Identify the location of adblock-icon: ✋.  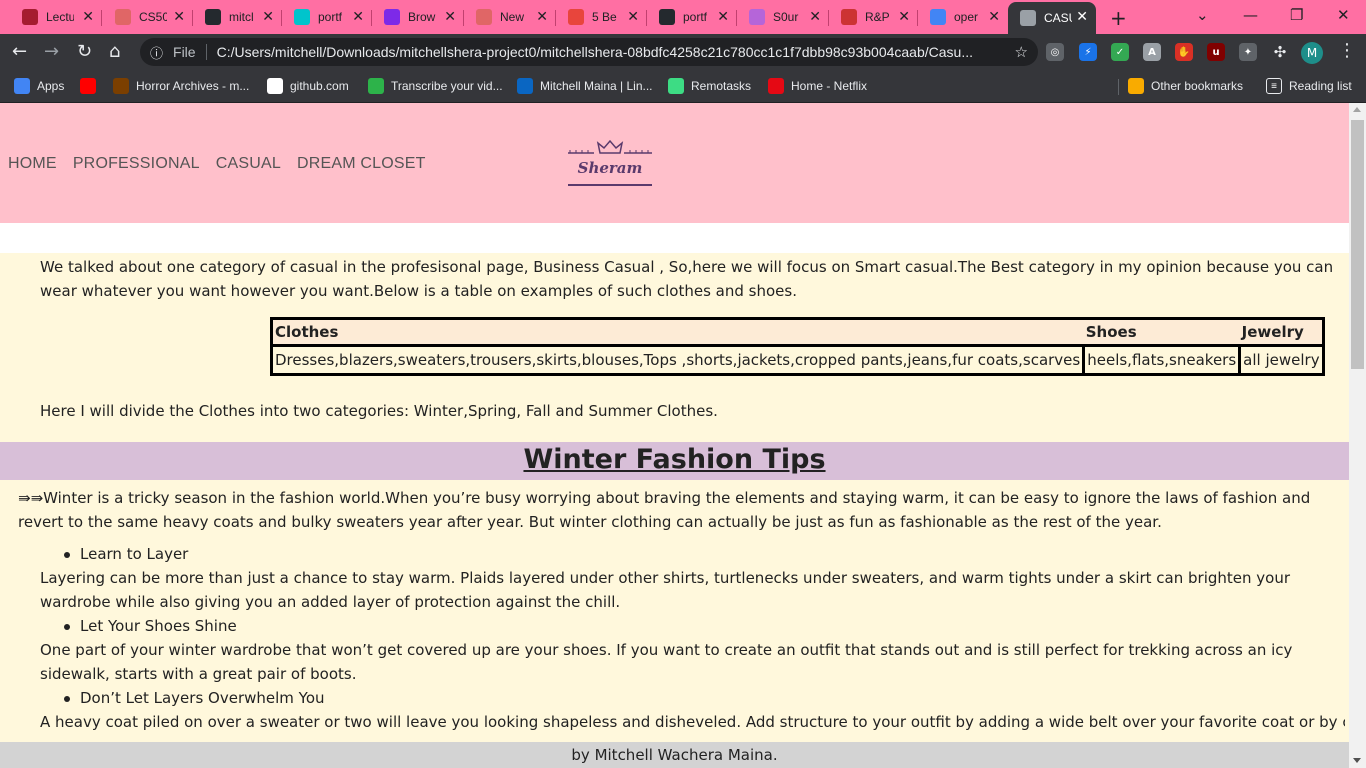
(1184, 52).